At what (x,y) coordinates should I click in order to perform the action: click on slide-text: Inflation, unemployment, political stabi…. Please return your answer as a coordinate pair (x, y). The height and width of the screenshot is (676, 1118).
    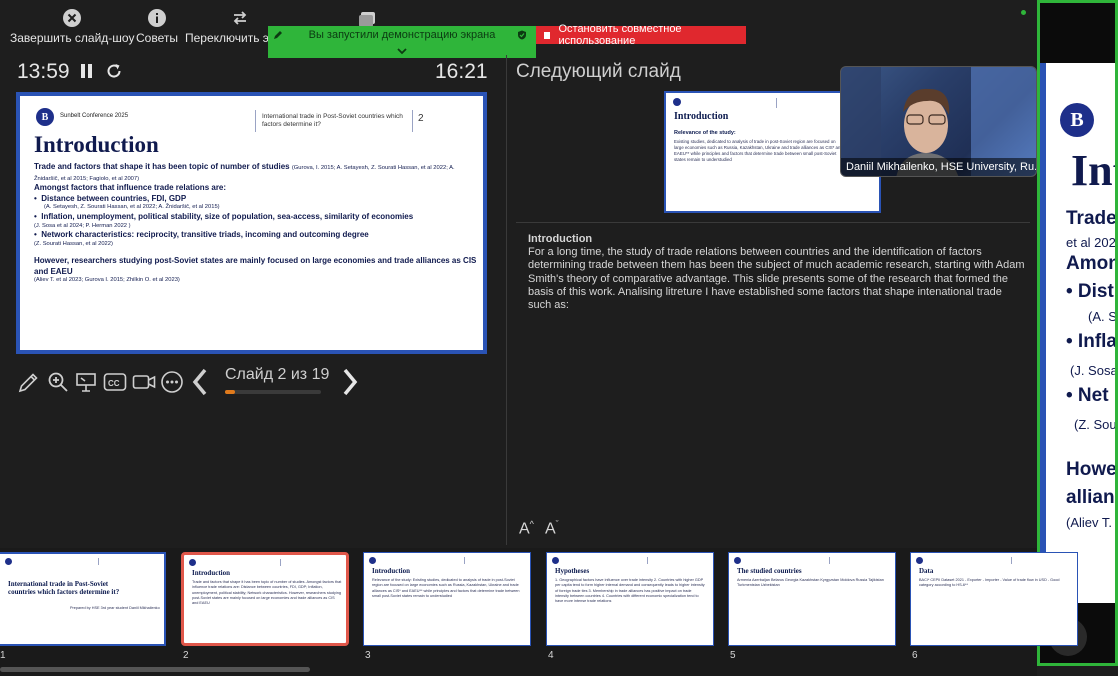
    Looking at the image, I should click on (227, 217).